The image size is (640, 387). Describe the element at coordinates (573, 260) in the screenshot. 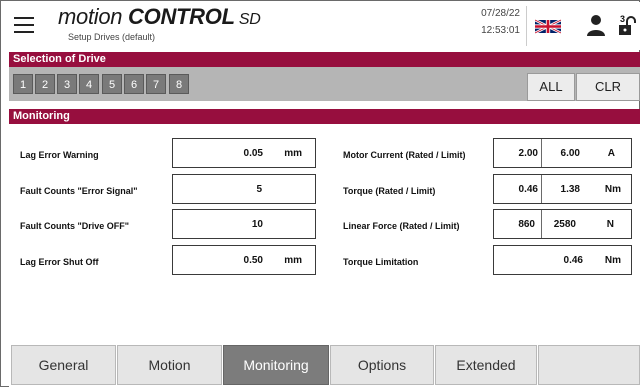

I see `torque-limitation-value: 0.46` at that location.